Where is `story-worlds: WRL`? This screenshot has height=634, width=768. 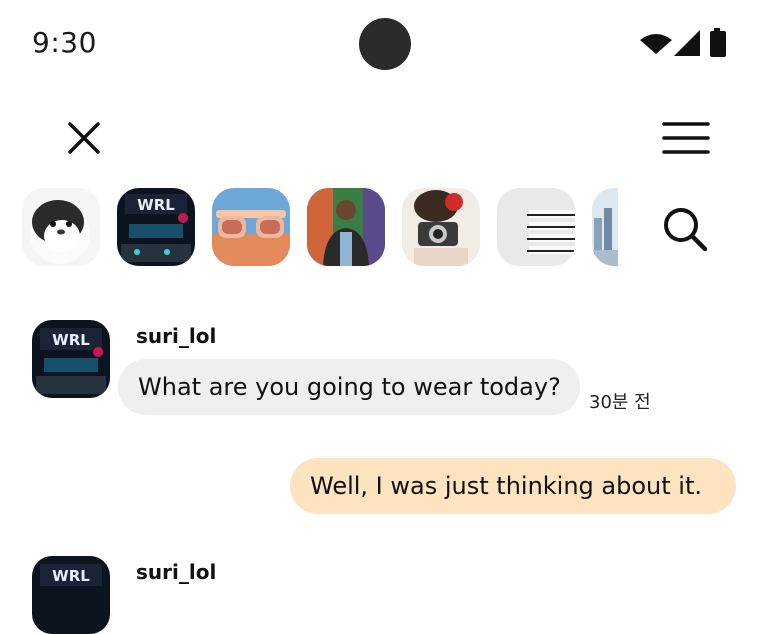 story-worlds: WRL is located at coordinates (156, 227).